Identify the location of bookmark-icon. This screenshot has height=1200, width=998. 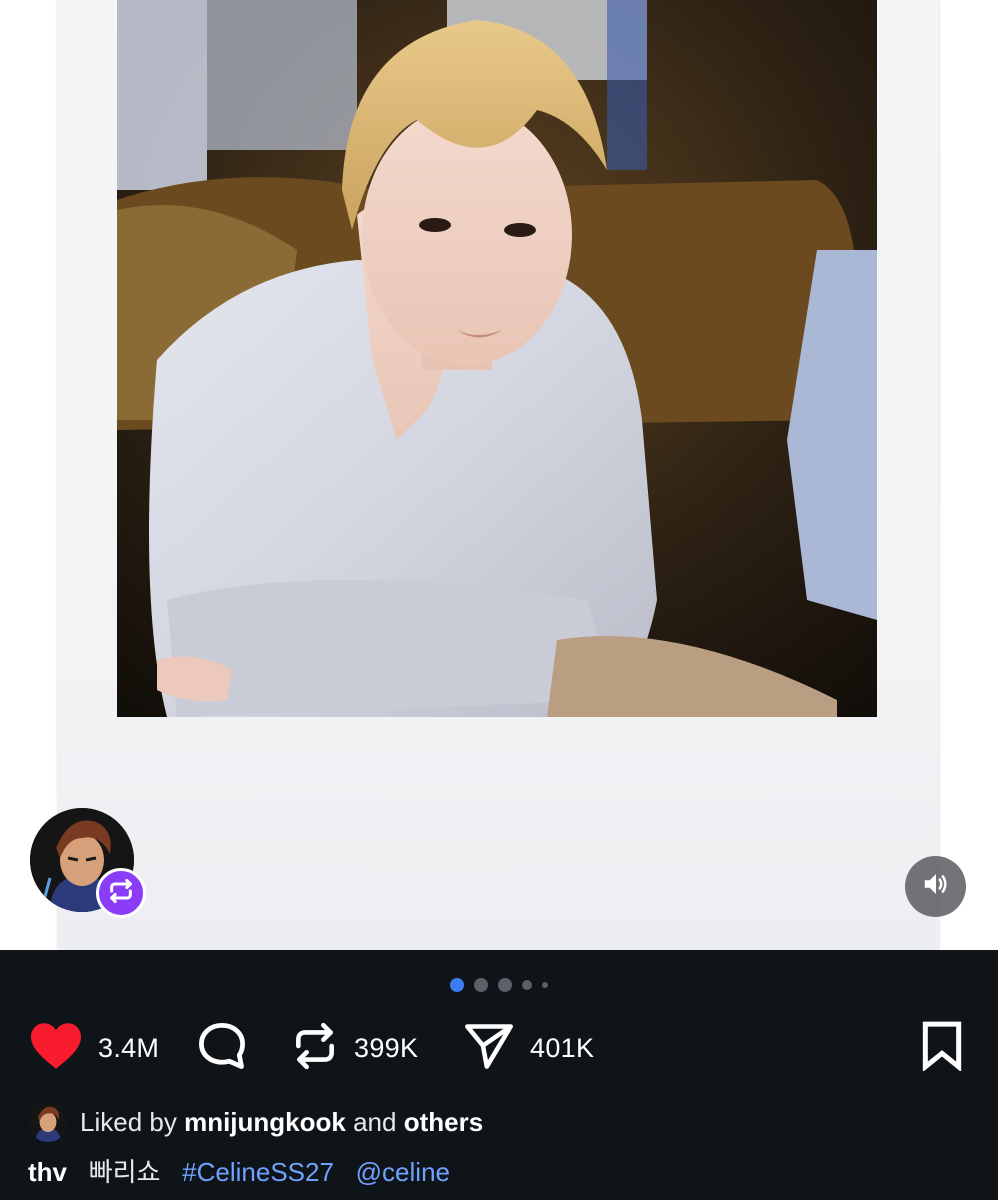
(942, 1048).